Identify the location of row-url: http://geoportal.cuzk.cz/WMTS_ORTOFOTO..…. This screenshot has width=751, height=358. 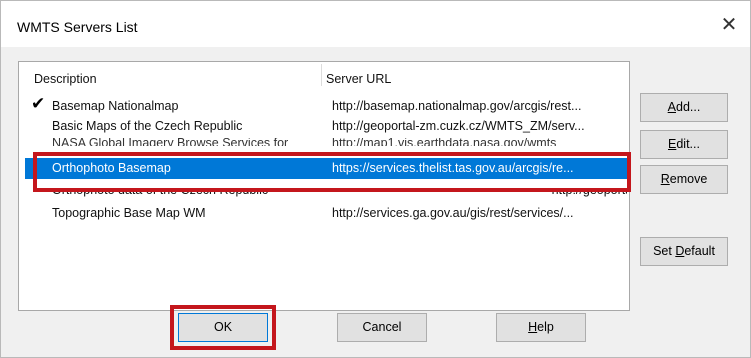
(589, 193).